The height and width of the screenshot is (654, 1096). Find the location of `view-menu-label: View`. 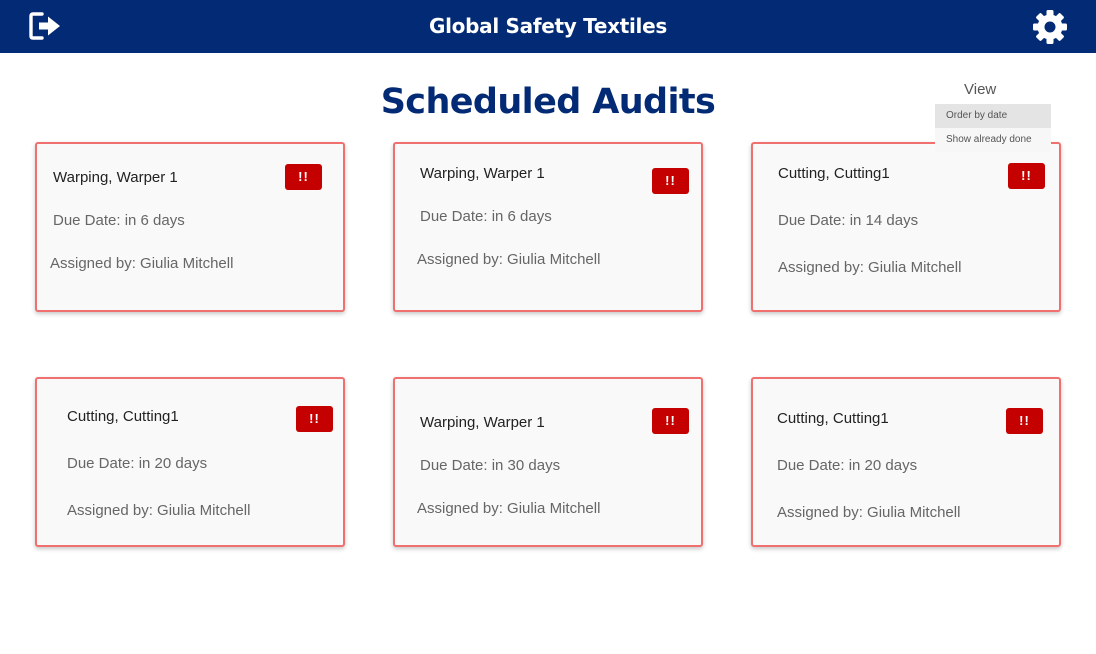

view-menu-label: View is located at coordinates (984, 90).